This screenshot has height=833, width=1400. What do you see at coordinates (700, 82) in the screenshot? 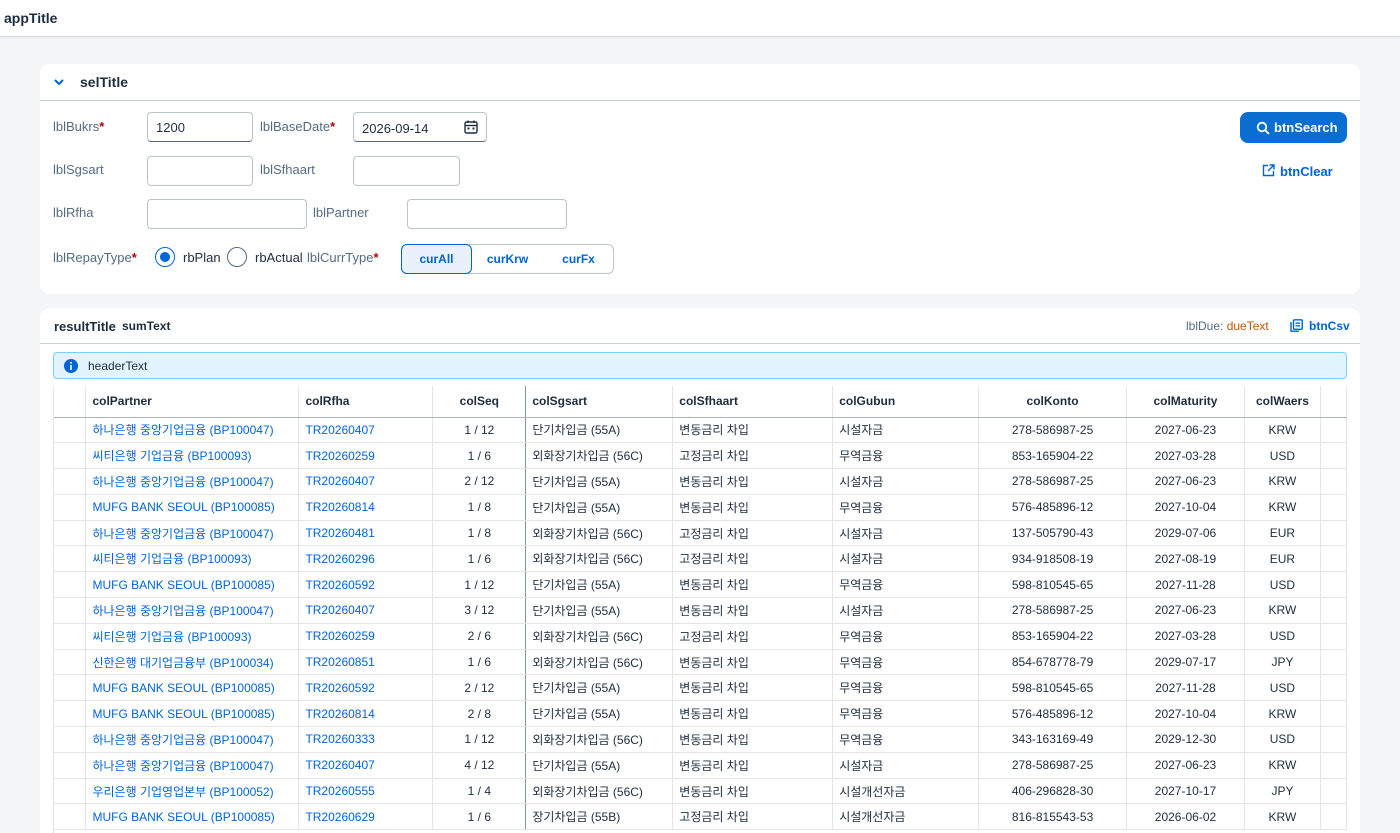
I see `selection-panel-header: selTitle` at bounding box center [700, 82].